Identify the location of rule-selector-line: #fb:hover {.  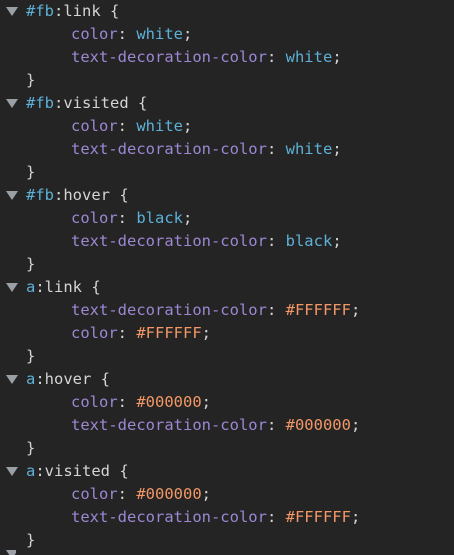
(227, 195).